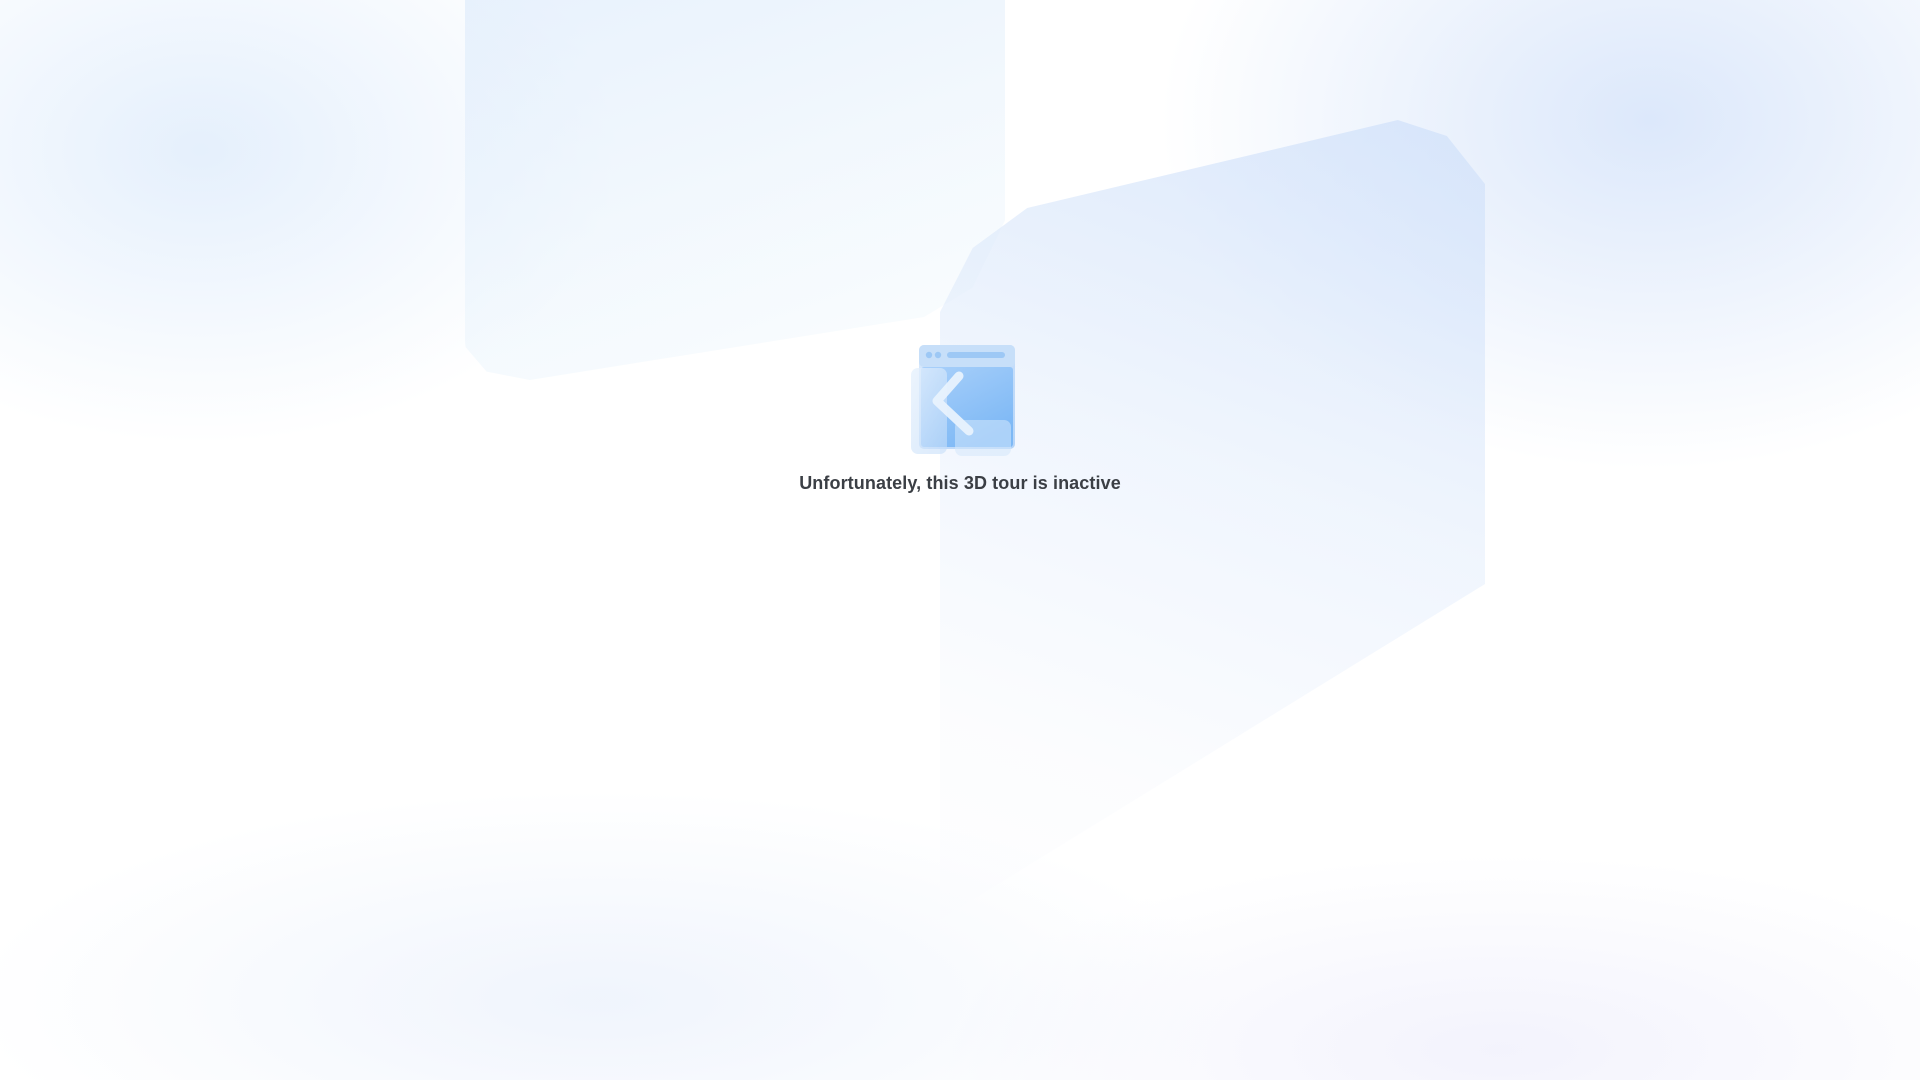 Image resolution: width=1920 pixels, height=1080 pixels. I want to click on background-shape-left, so click(735, 190).